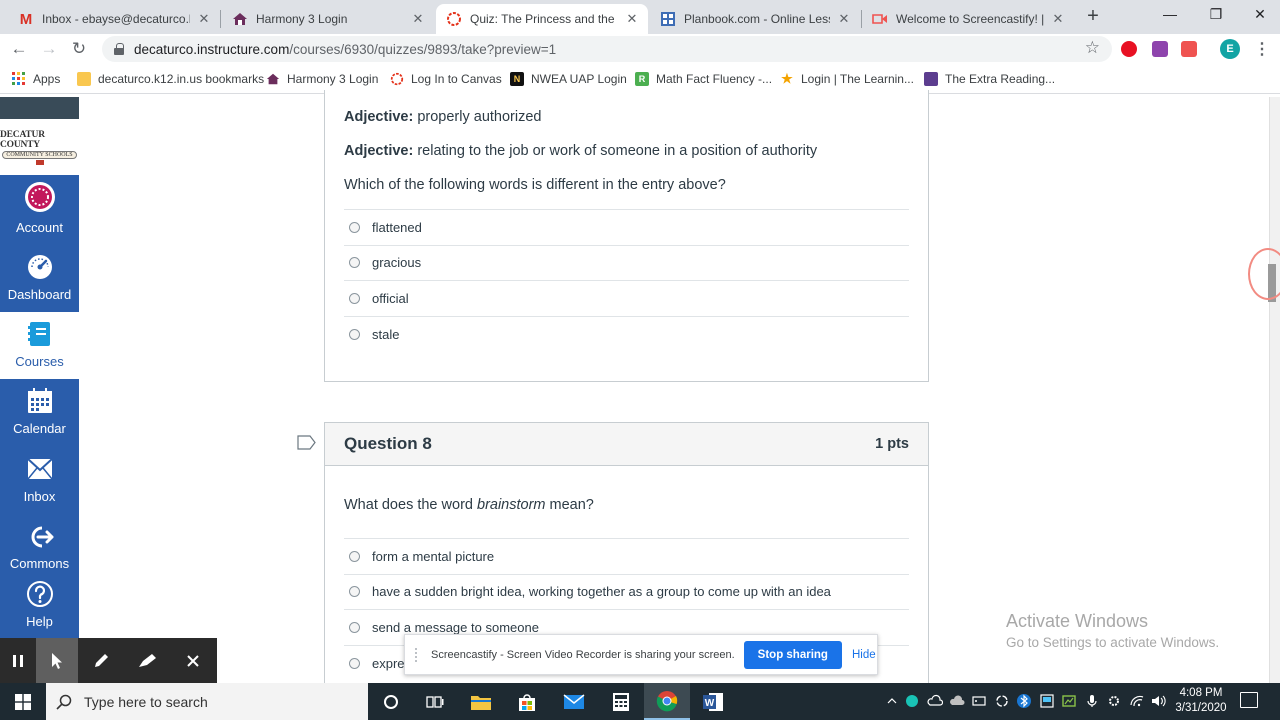 The width and height of the screenshot is (1280, 720). Describe the element at coordinates (892, 701) in the screenshot. I see `chevron-up-icon` at that location.